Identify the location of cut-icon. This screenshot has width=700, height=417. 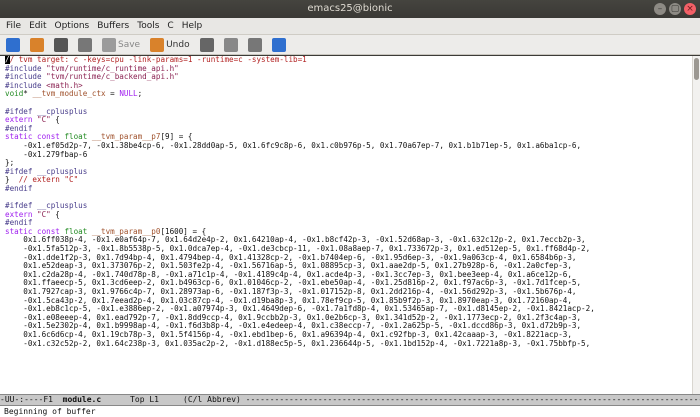
(206, 44).